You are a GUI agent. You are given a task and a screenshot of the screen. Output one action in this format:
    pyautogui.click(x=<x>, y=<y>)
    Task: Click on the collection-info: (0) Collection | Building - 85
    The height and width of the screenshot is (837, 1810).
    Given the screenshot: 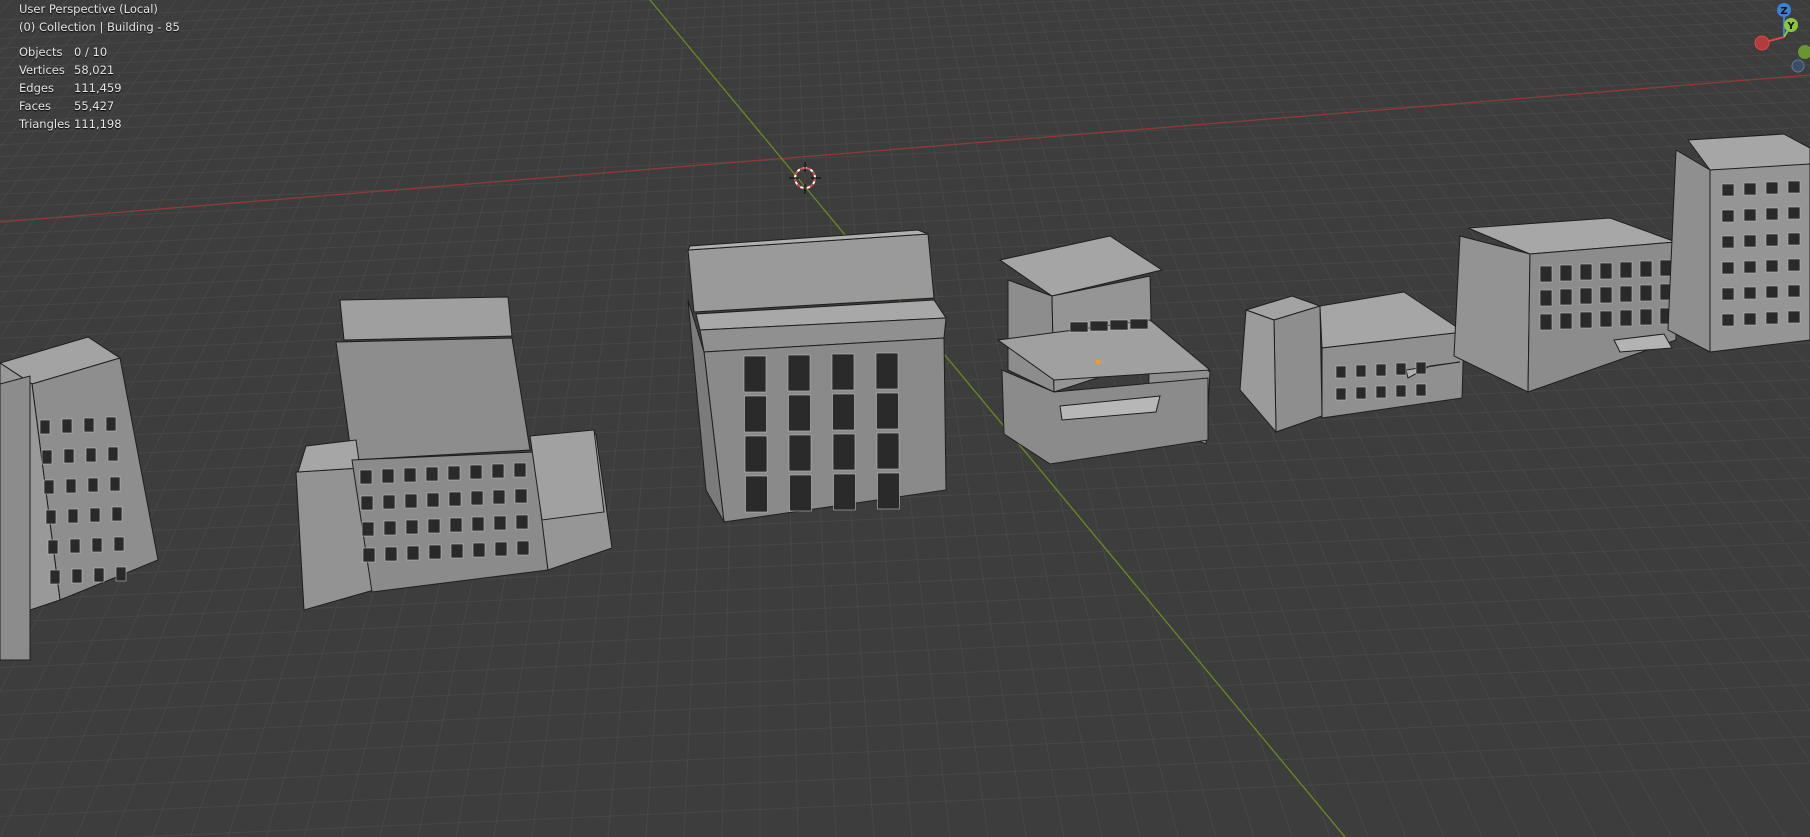 What is the action you would take?
    pyautogui.click(x=99, y=27)
    